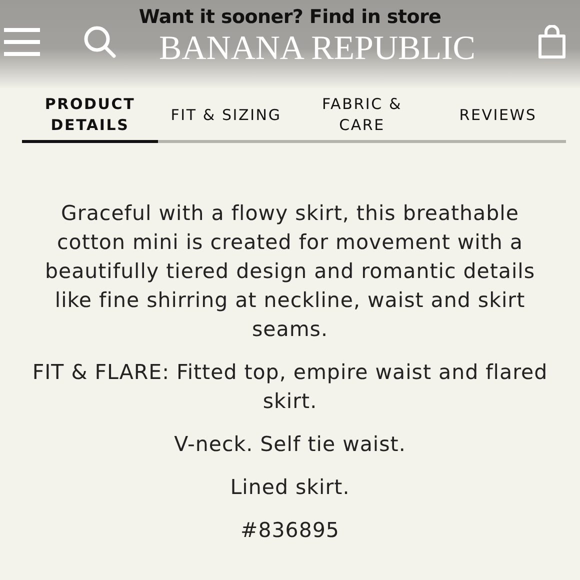  What do you see at coordinates (552, 42) in the screenshot?
I see `bag-icon` at bounding box center [552, 42].